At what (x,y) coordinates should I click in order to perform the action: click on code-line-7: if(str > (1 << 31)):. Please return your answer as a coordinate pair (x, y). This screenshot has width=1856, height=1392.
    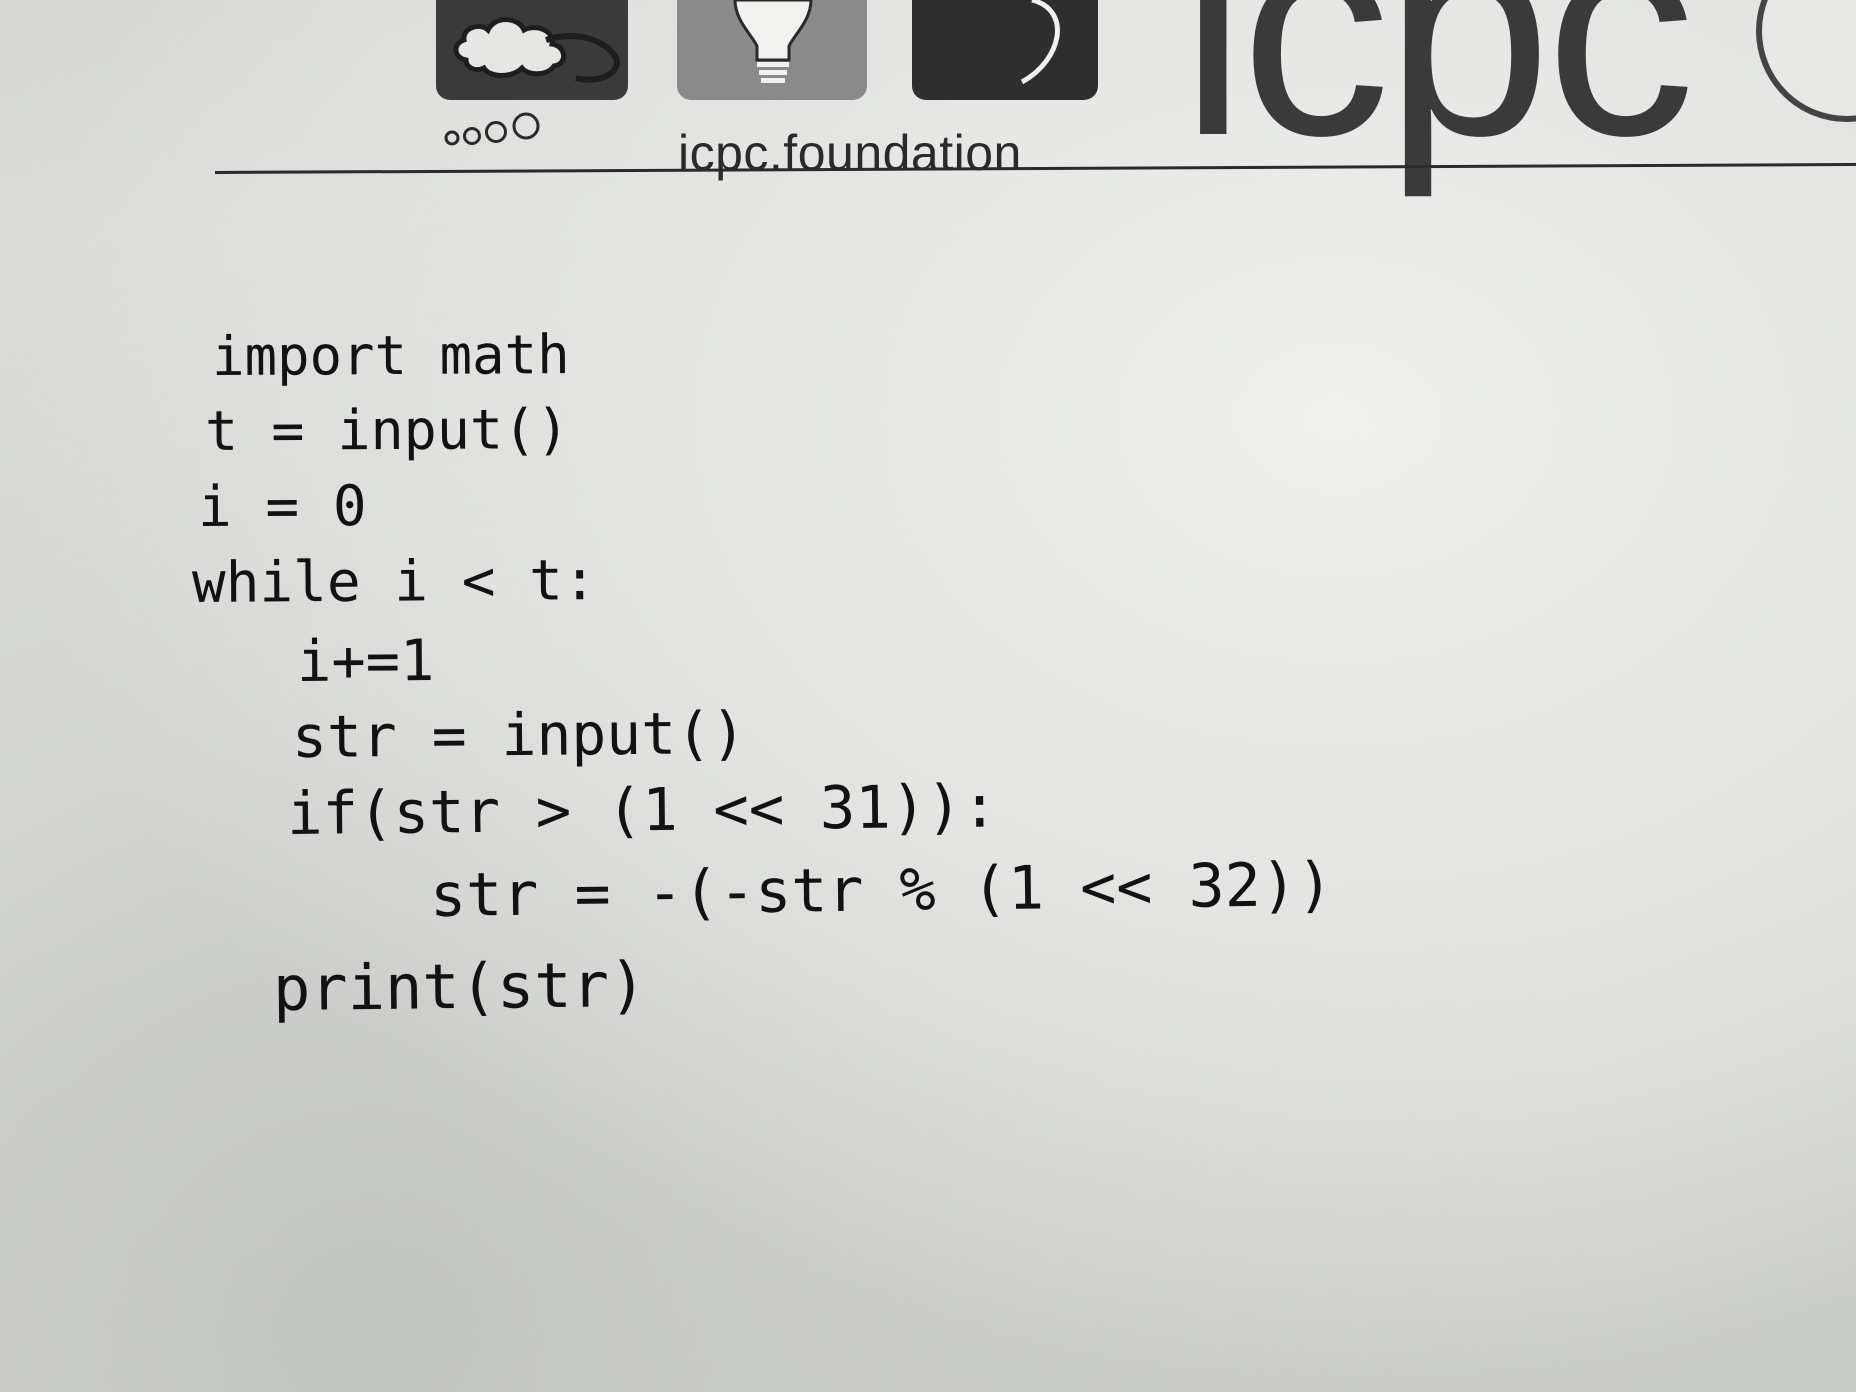
    Looking at the image, I should click on (642, 809).